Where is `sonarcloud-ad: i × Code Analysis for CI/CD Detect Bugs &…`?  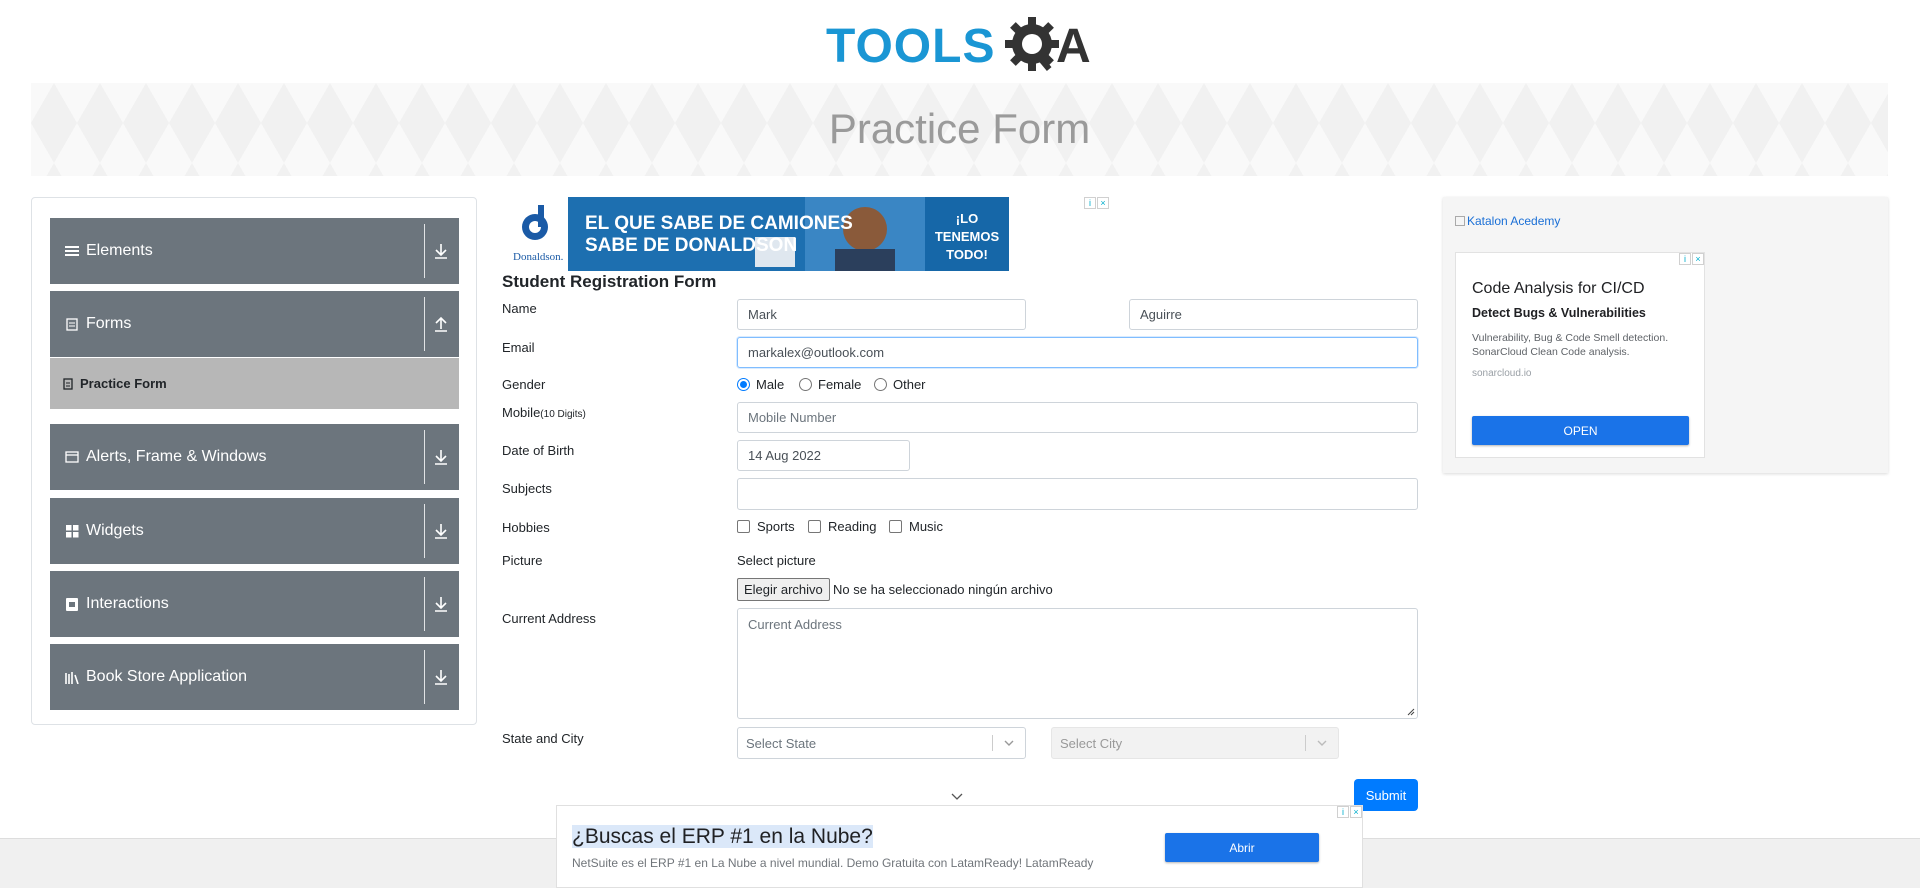 sonarcloud-ad: i × Code Analysis for CI/CD Detect Bugs &… is located at coordinates (1580, 355).